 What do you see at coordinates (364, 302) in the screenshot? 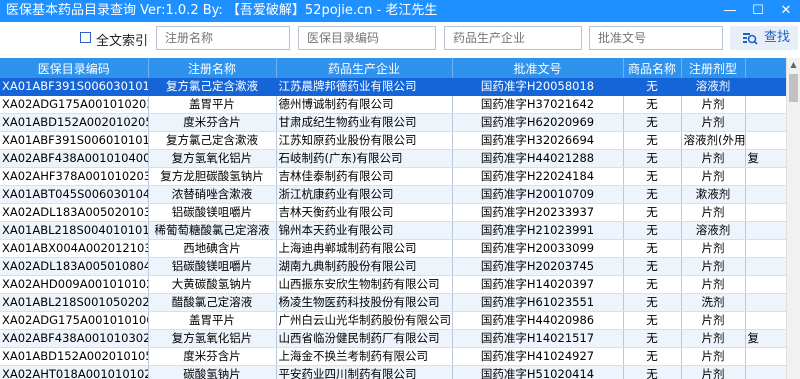
I see `table-cell: 杨凌生物医药科技股份有限公司` at bounding box center [364, 302].